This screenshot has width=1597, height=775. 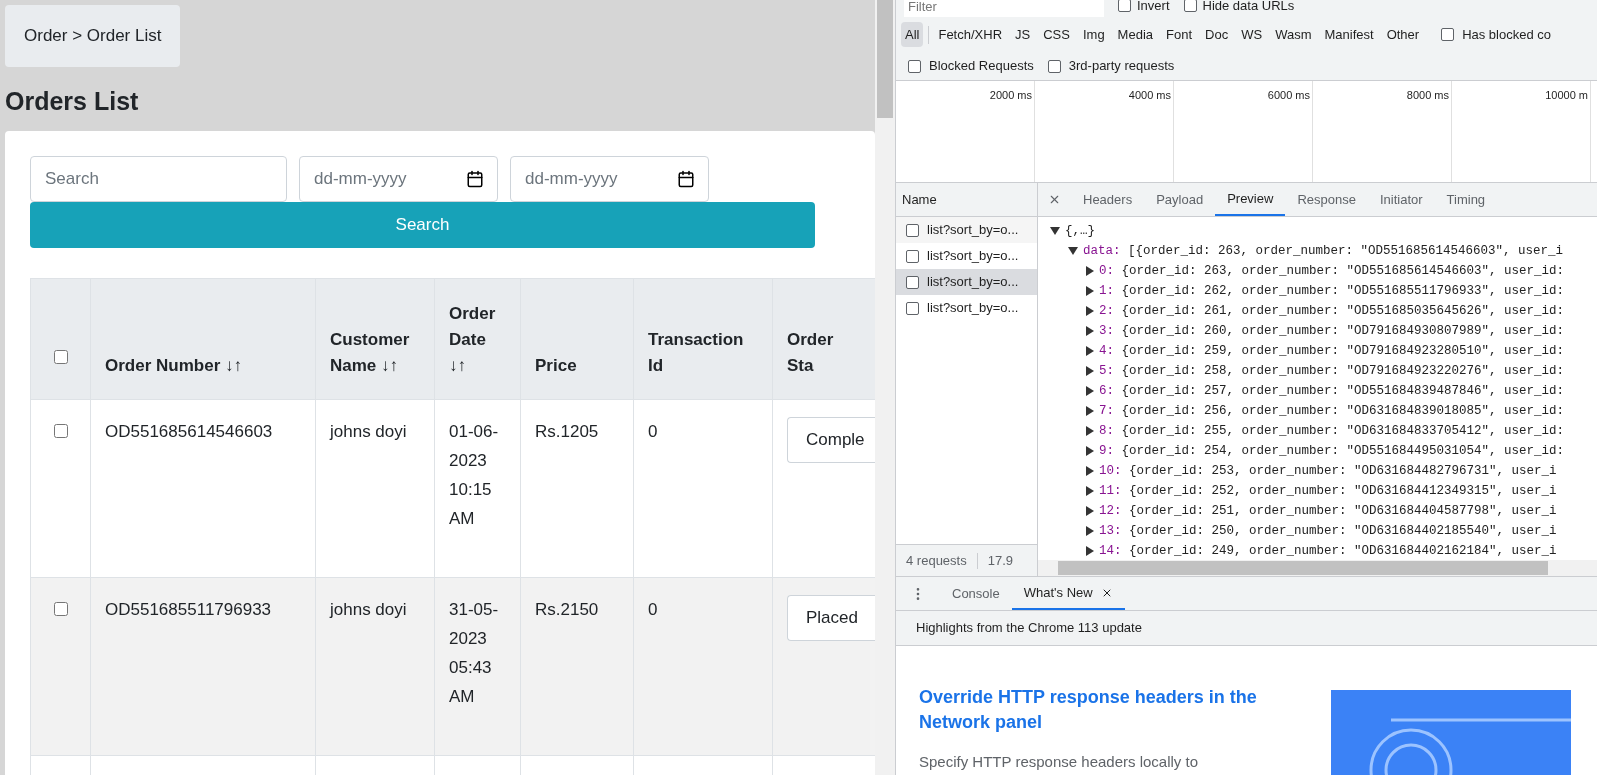 What do you see at coordinates (1029, 628) in the screenshot?
I see `highlights-text: Highlights from the Chrome 113 update` at bounding box center [1029, 628].